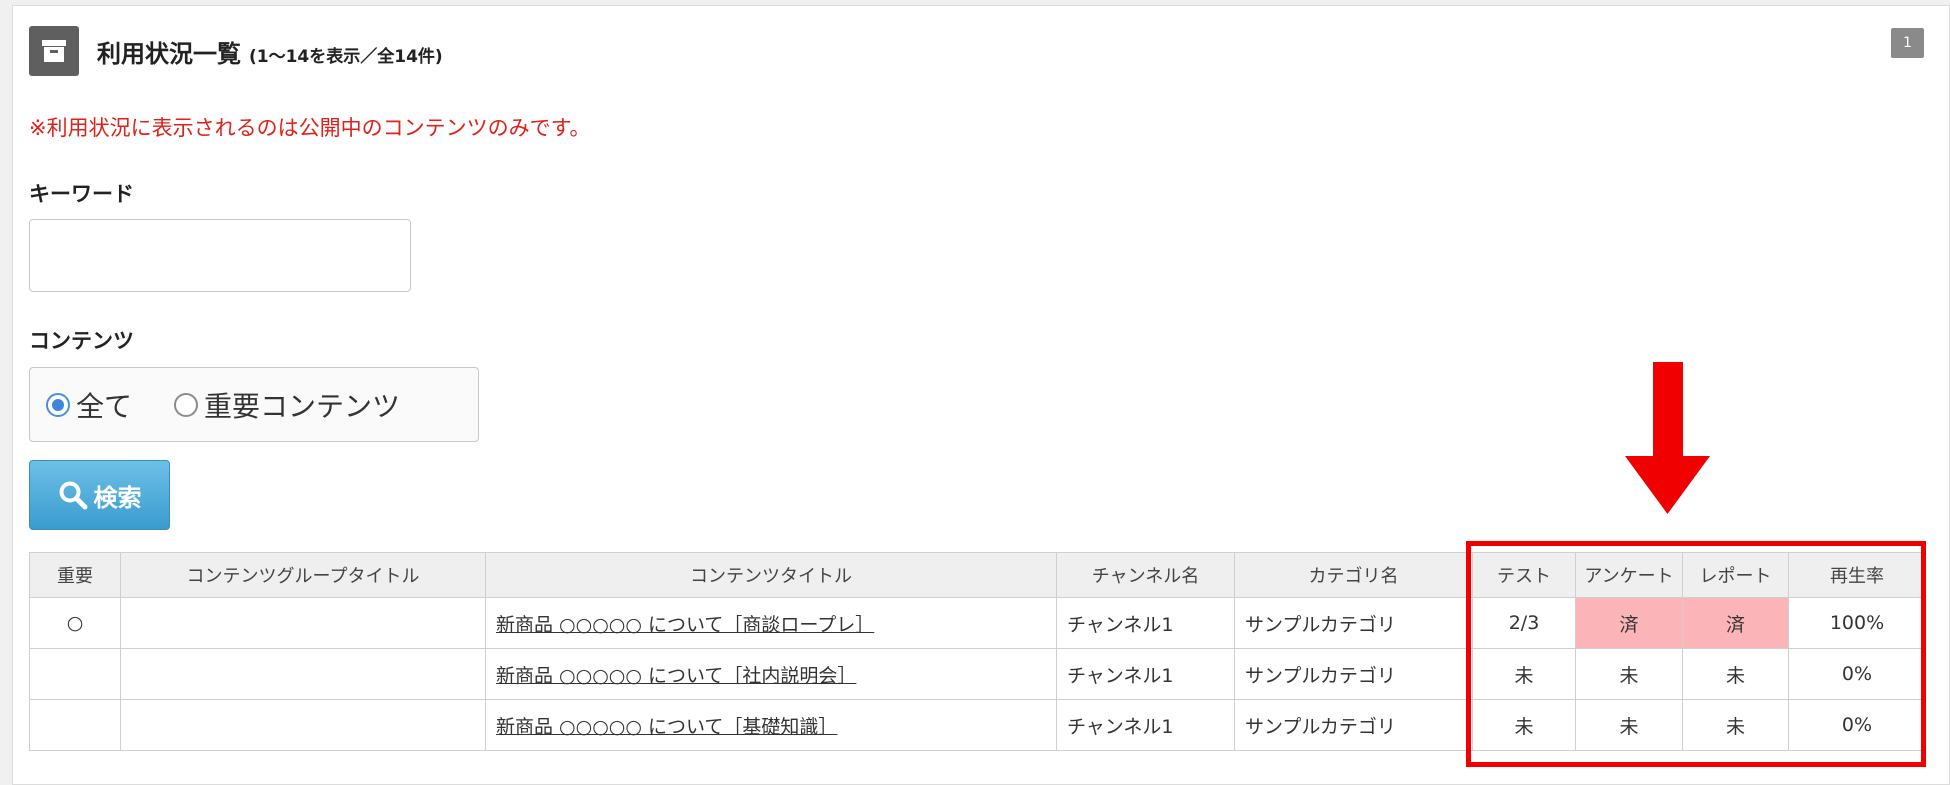  What do you see at coordinates (1907, 43) in the screenshot?
I see `page-number-button: 1` at bounding box center [1907, 43].